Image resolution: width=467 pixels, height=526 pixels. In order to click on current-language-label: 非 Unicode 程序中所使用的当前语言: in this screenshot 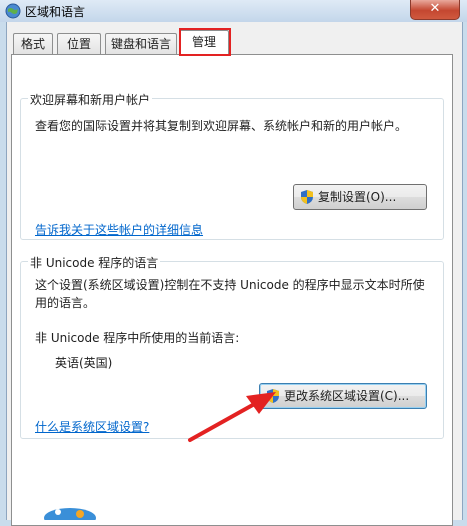, I will do `click(137, 338)`.